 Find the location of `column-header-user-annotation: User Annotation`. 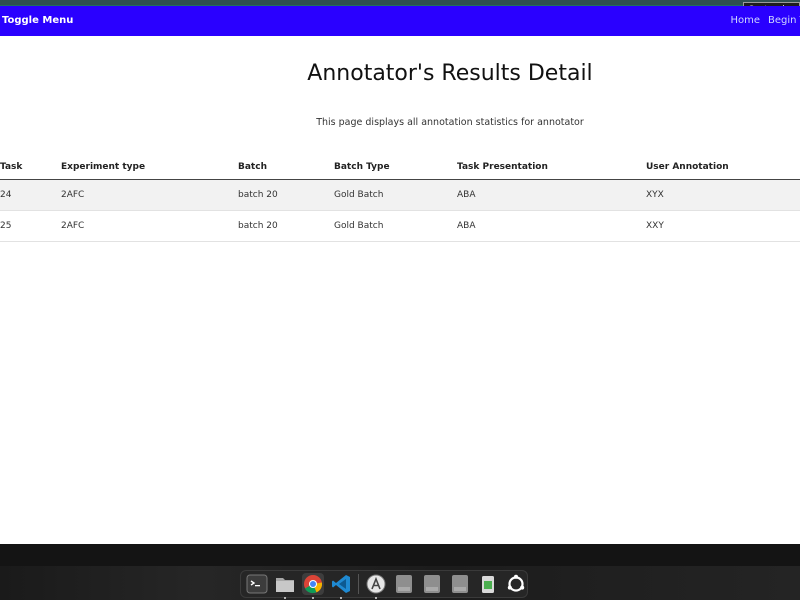

column-header-user-annotation: User Annotation is located at coordinates (723, 167).